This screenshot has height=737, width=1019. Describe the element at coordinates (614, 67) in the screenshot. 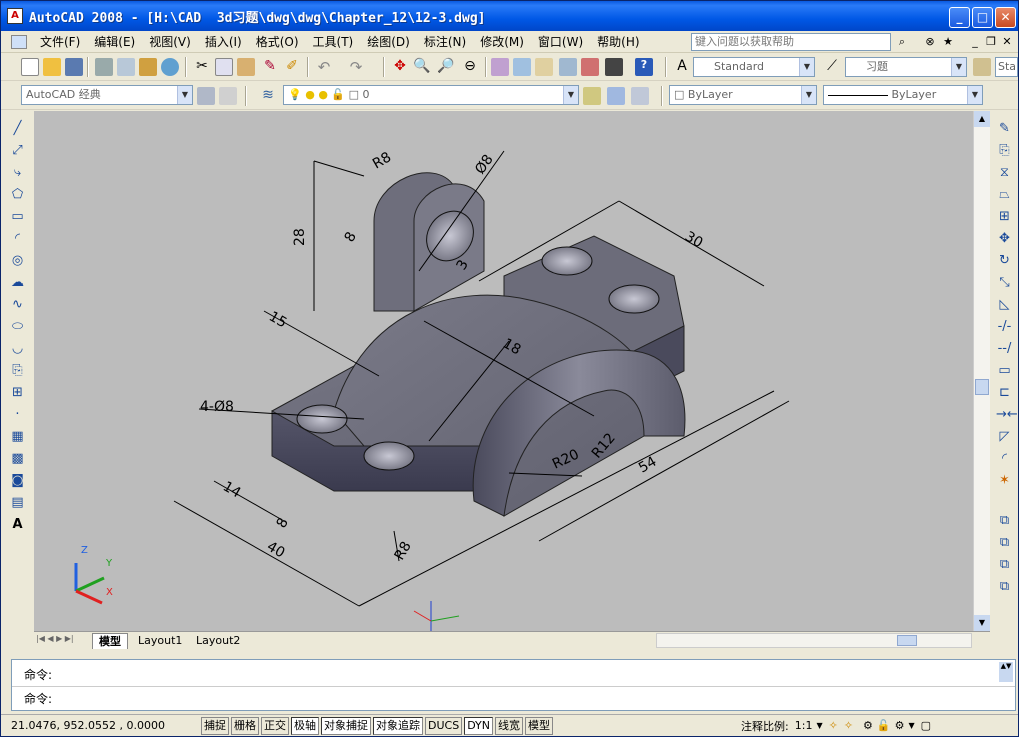

I see `calculator-icon` at that location.